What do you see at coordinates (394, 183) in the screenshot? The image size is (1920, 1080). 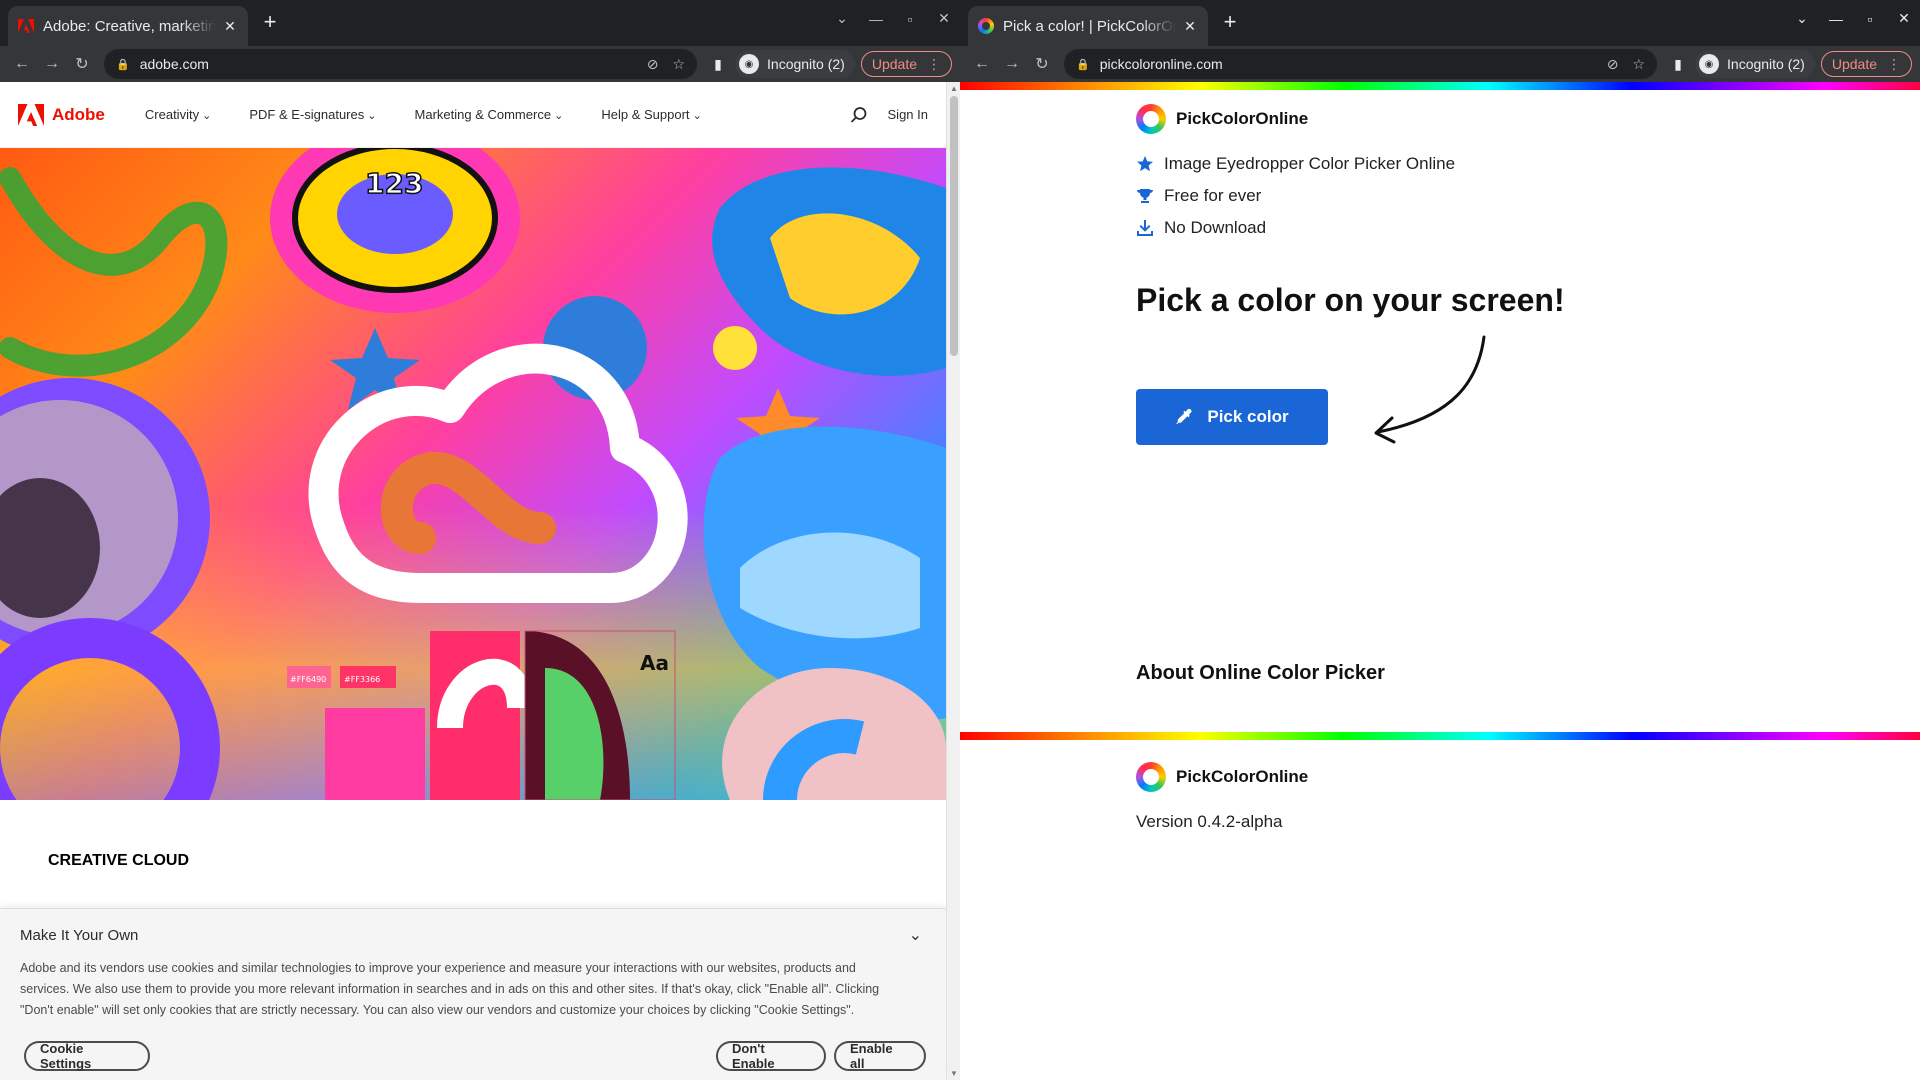 I see `hero-badge-text: 123` at bounding box center [394, 183].